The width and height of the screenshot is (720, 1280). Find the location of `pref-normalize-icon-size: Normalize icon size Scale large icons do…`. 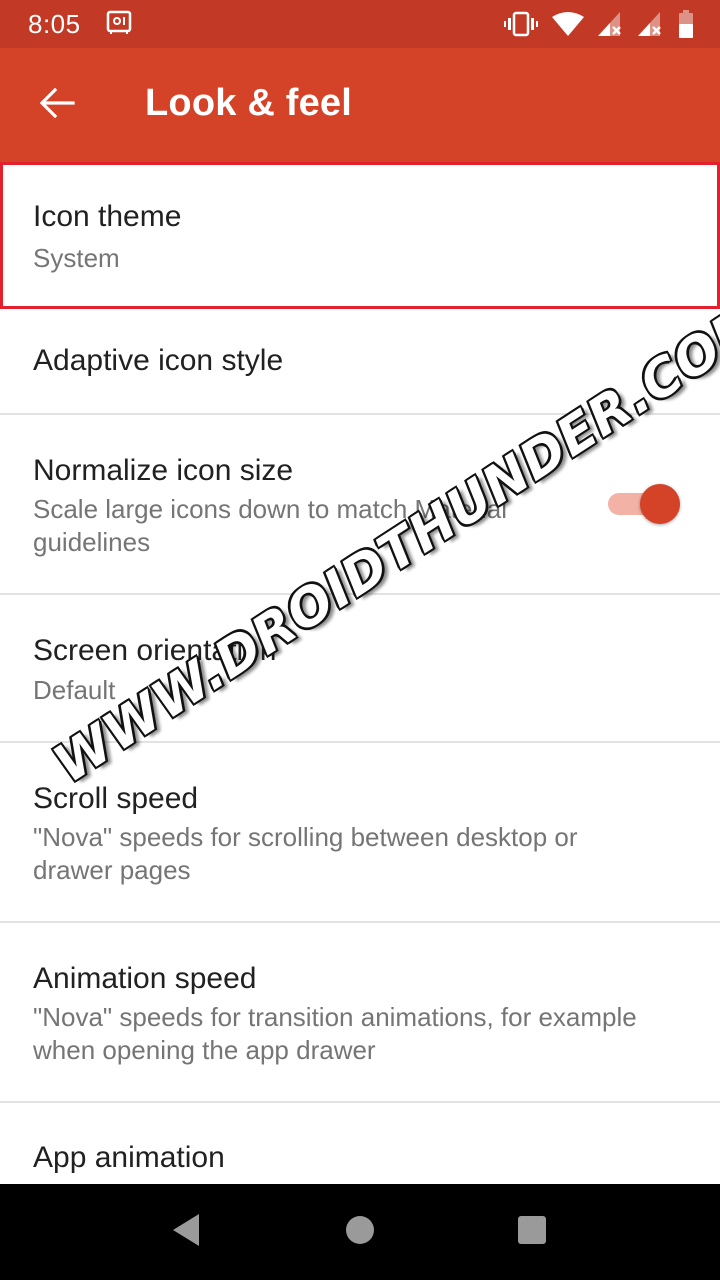

pref-normalize-icon-size: Normalize icon size Scale large icons do… is located at coordinates (360, 505).